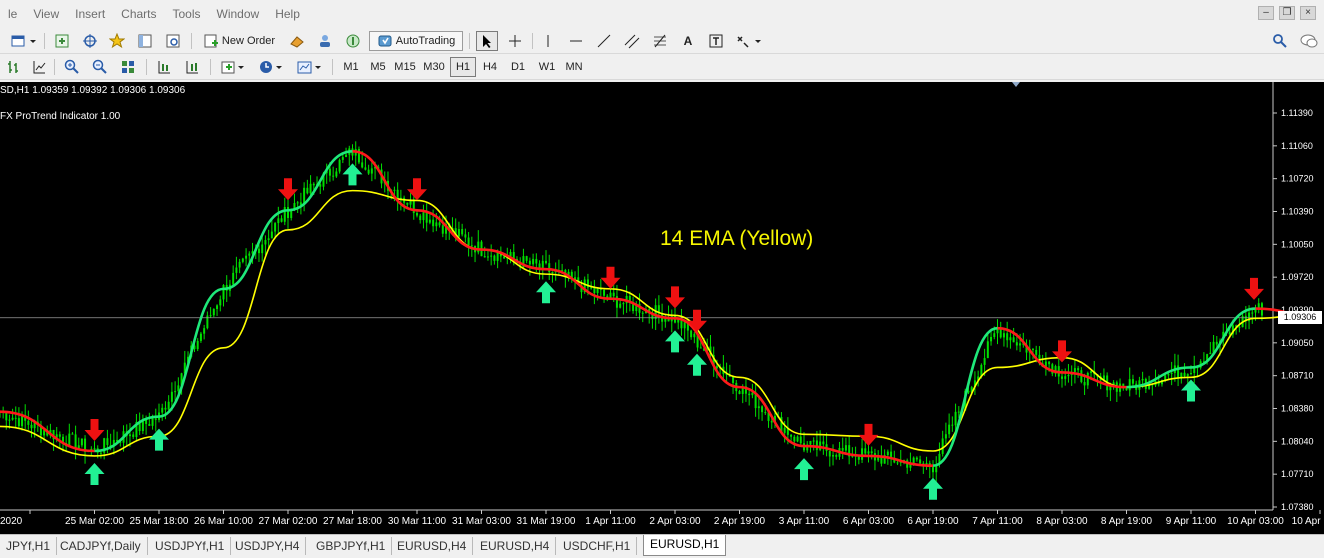 The image size is (1324, 558). What do you see at coordinates (1308, 13) in the screenshot?
I see `close-icon: ×` at bounding box center [1308, 13].